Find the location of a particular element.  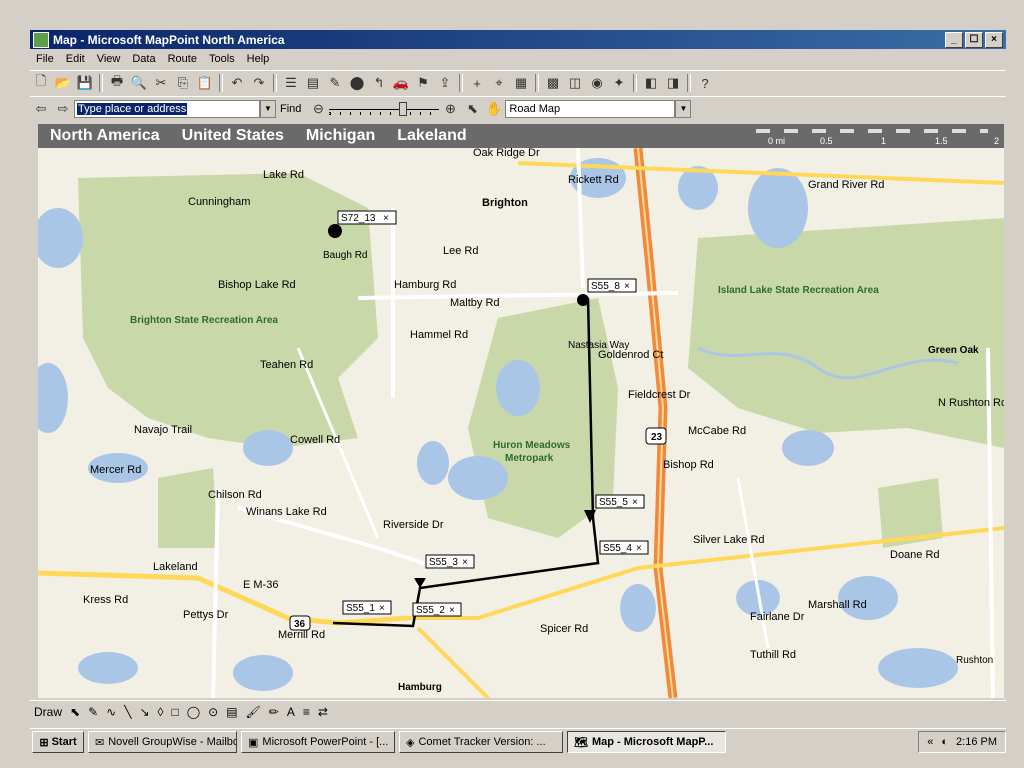

menu-data: Data is located at coordinates (143, 59).